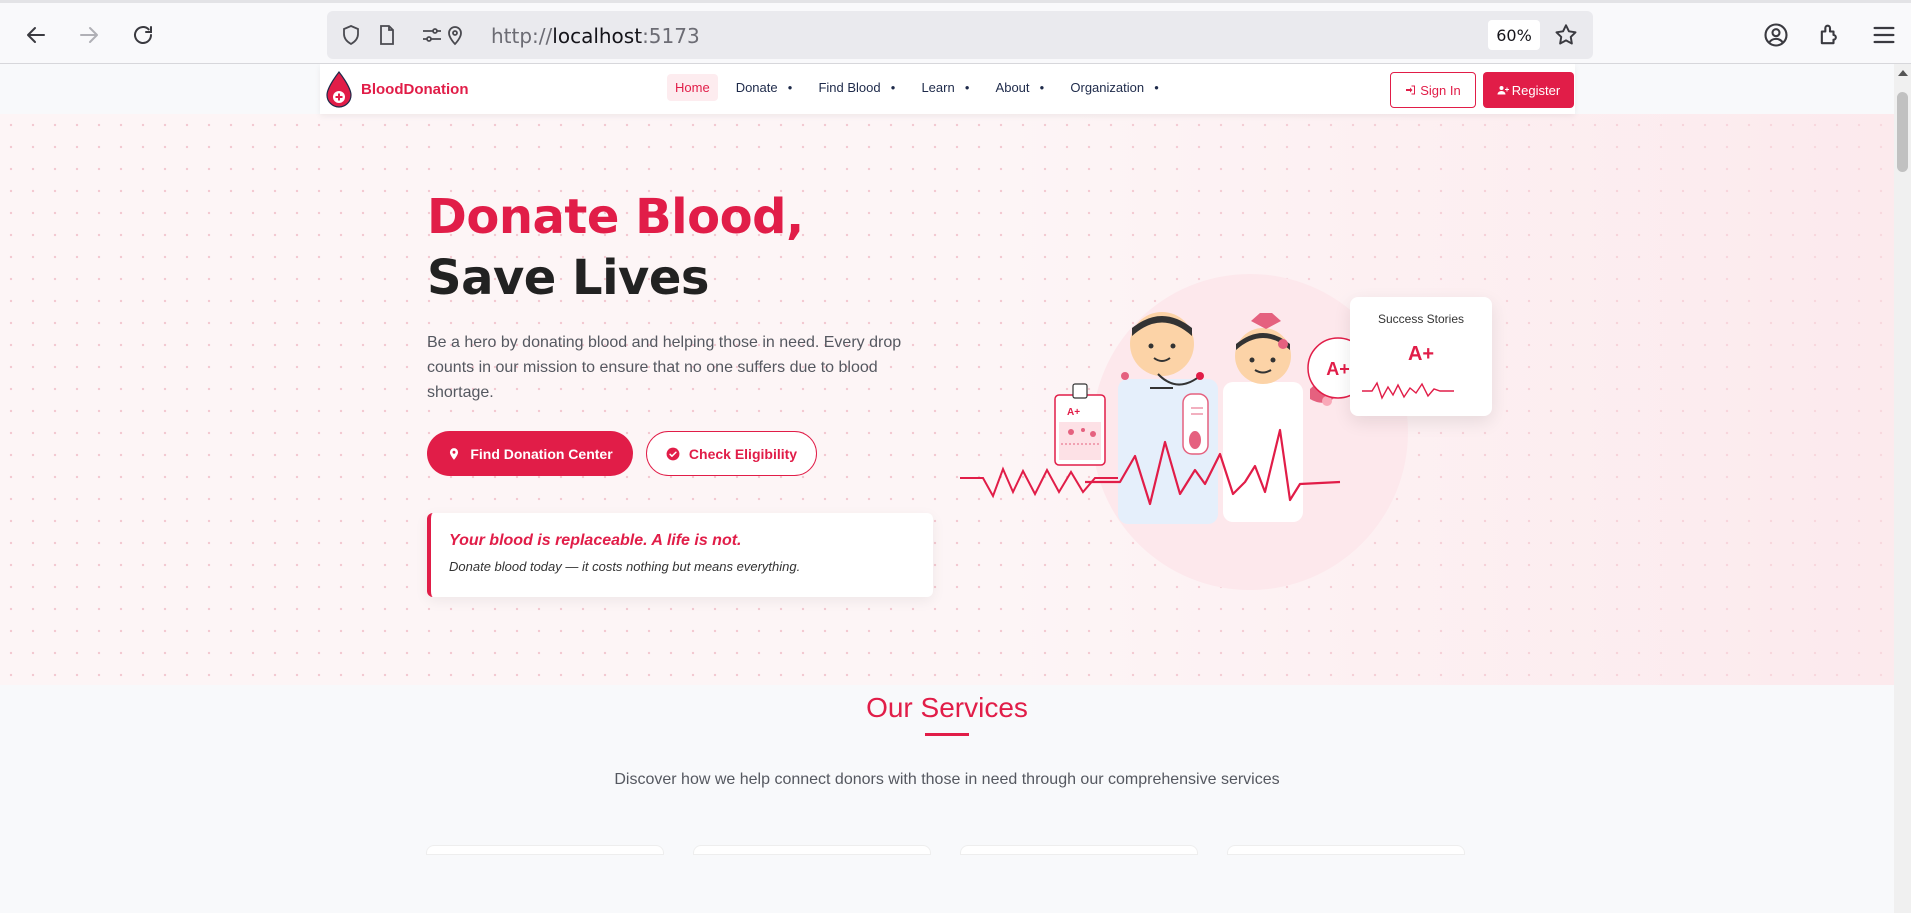 Image resolution: width=1911 pixels, height=913 pixels. I want to click on success-stories-title: Success Stories, so click(1421, 319).